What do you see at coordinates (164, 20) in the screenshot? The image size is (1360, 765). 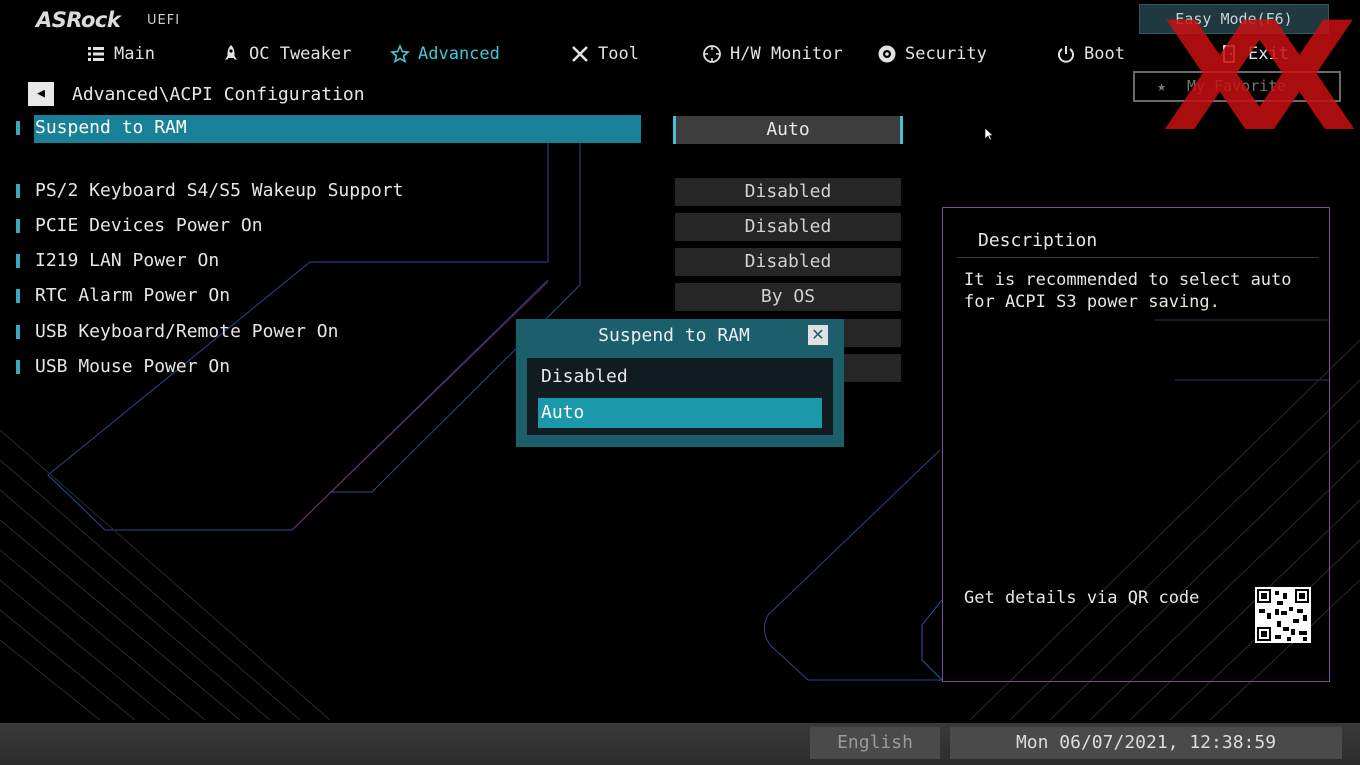 I see `uefi-label: UEFI` at bounding box center [164, 20].